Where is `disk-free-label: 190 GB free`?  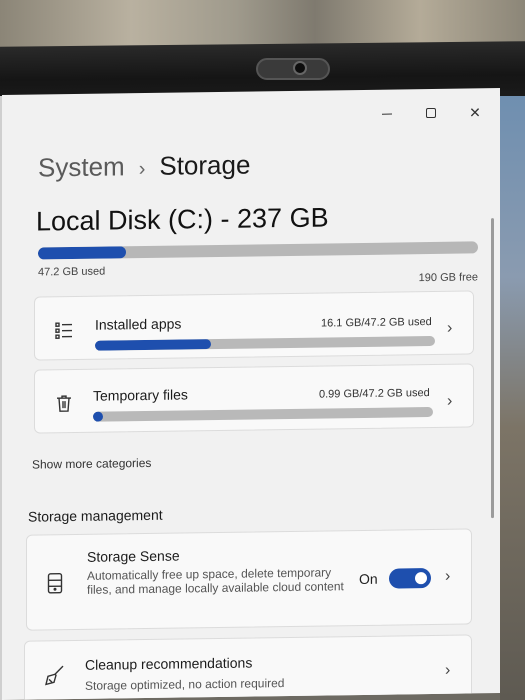
disk-free-label: 190 GB free is located at coordinates (448, 278).